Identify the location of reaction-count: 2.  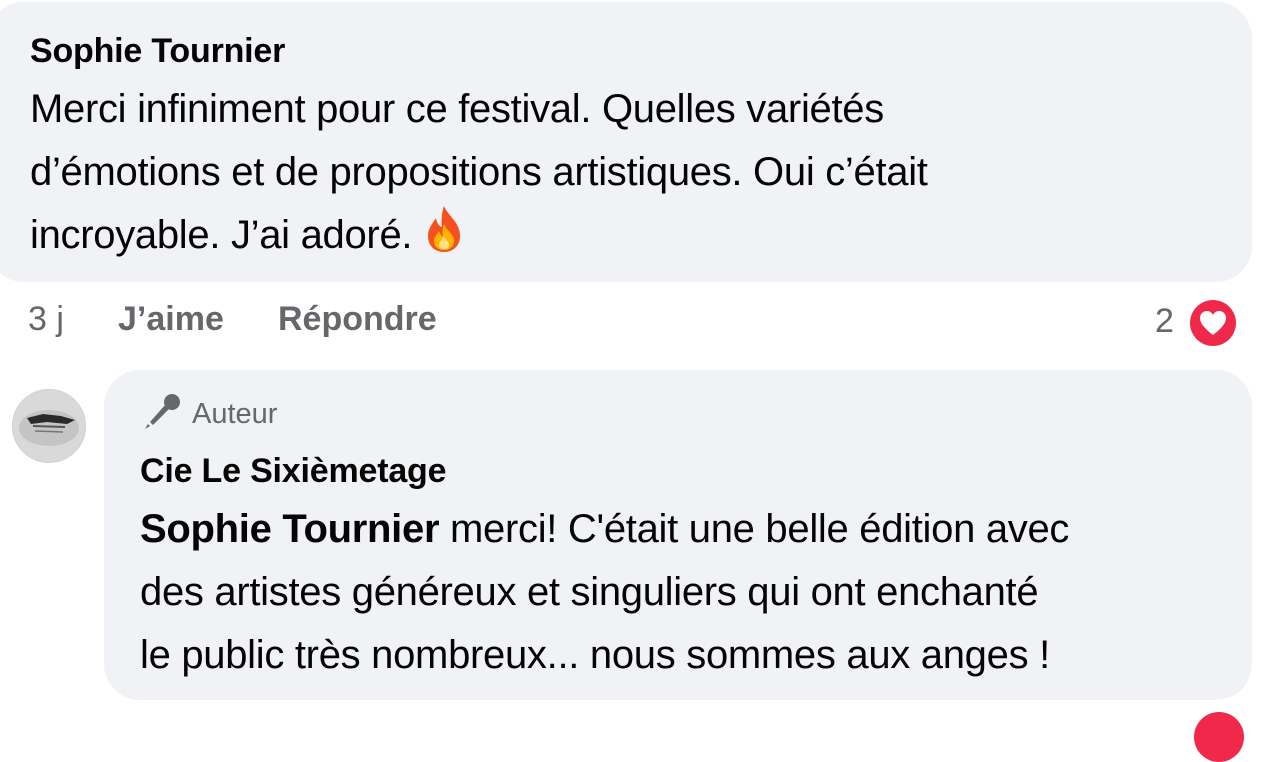
(1164, 321).